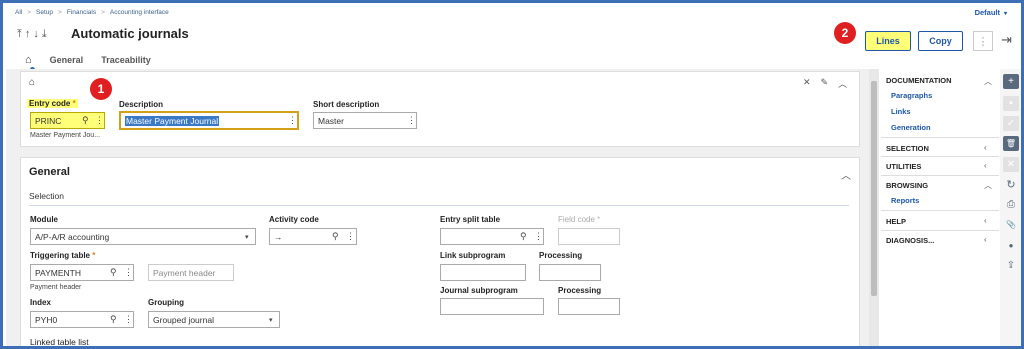  I want to click on triggering-table-label: Triggering table *, so click(62, 255).